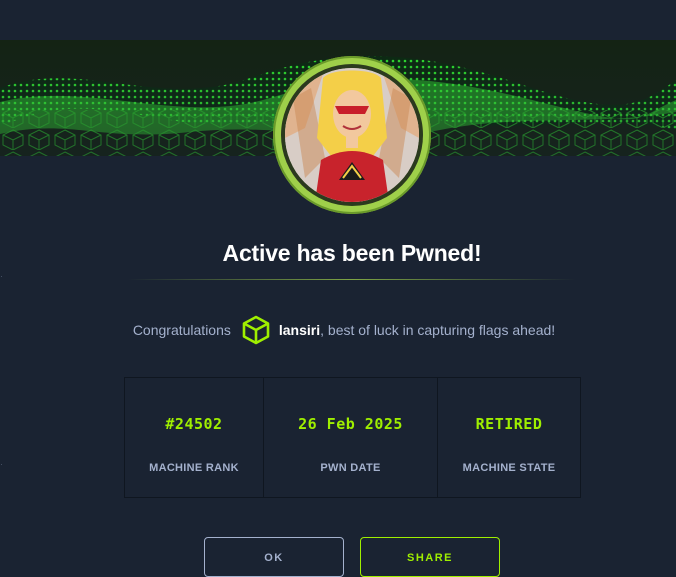 This screenshot has height=577, width=676. I want to click on share-button: SHARE, so click(430, 557).